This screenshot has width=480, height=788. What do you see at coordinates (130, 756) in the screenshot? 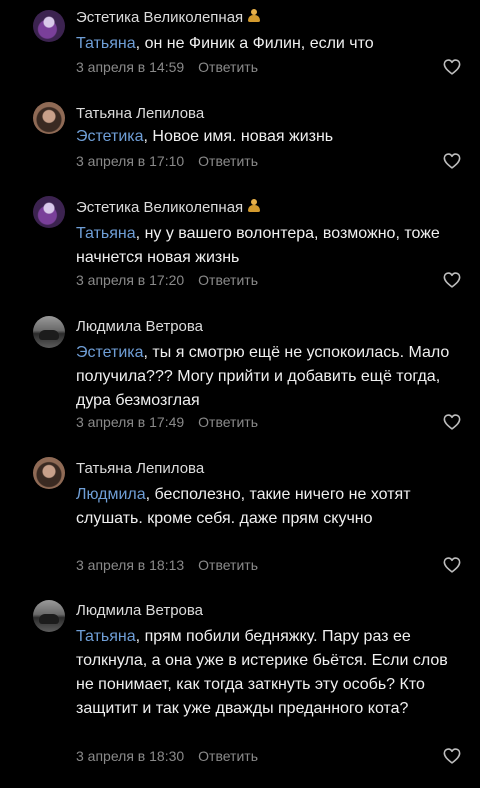
I see `comment-date: 3 апреля в 18:30` at bounding box center [130, 756].